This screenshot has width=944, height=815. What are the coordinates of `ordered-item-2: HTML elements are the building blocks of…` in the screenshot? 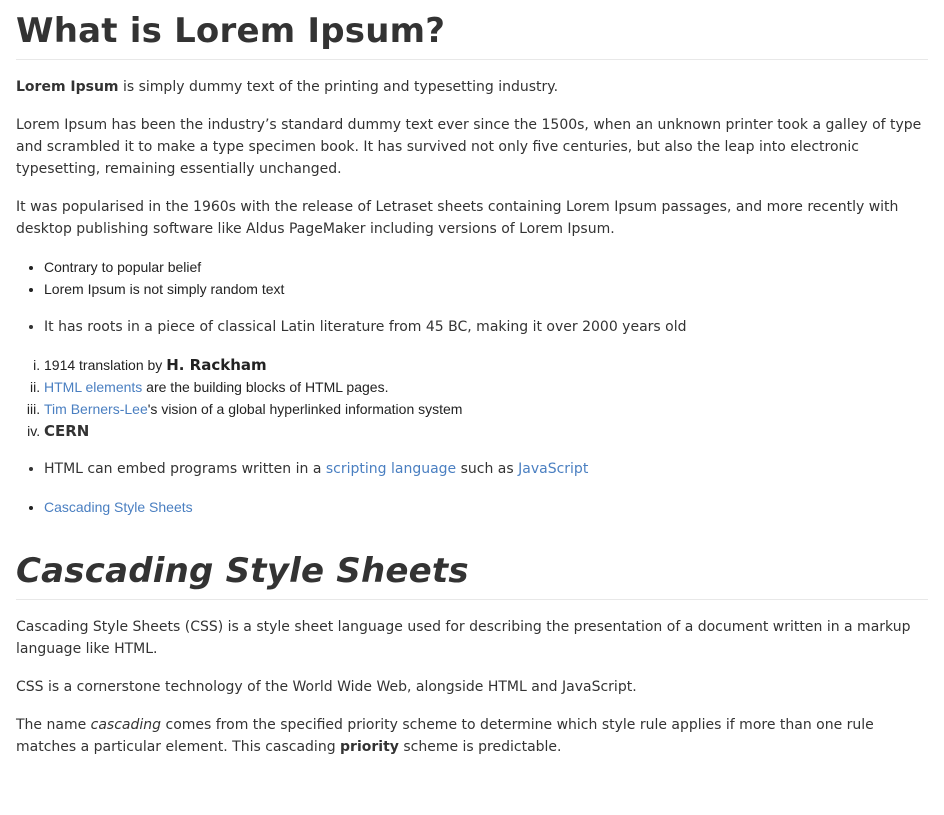 It's located at (486, 387).